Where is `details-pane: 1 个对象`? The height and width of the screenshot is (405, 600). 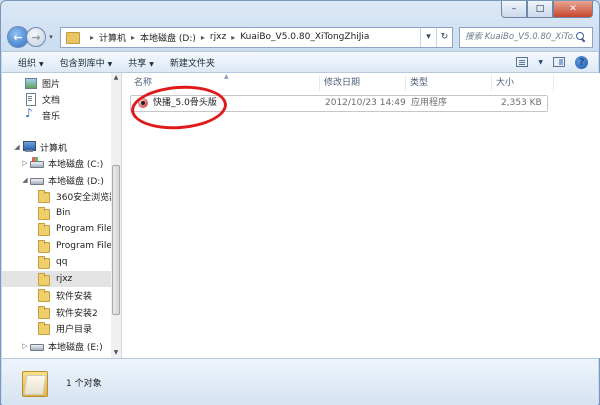
details-pane: 1 个对象 is located at coordinates (300, 381).